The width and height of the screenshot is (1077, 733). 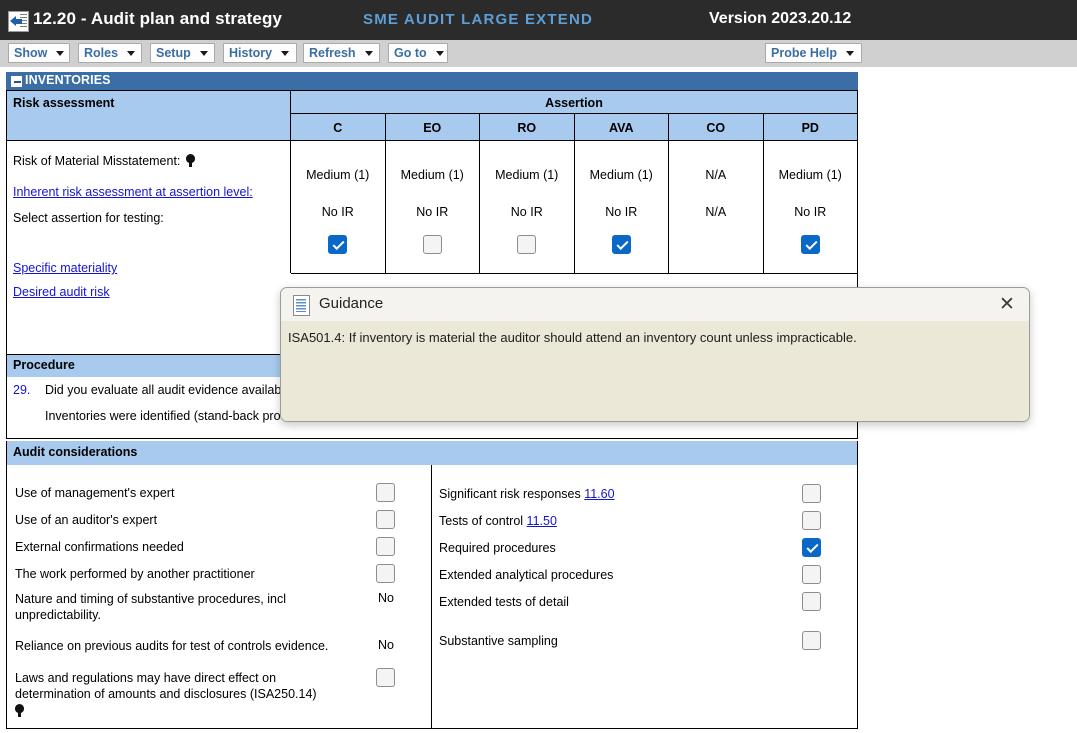 I want to click on toolbar-button-history: History, so click(x=260, y=53).